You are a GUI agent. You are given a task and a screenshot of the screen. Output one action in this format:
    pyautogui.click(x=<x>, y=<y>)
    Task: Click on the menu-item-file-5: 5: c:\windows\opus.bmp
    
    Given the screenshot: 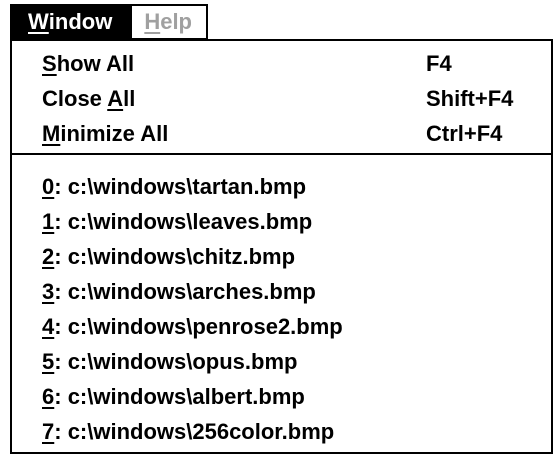 What is the action you would take?
    pyautogui.click(x=169, y=362)
    